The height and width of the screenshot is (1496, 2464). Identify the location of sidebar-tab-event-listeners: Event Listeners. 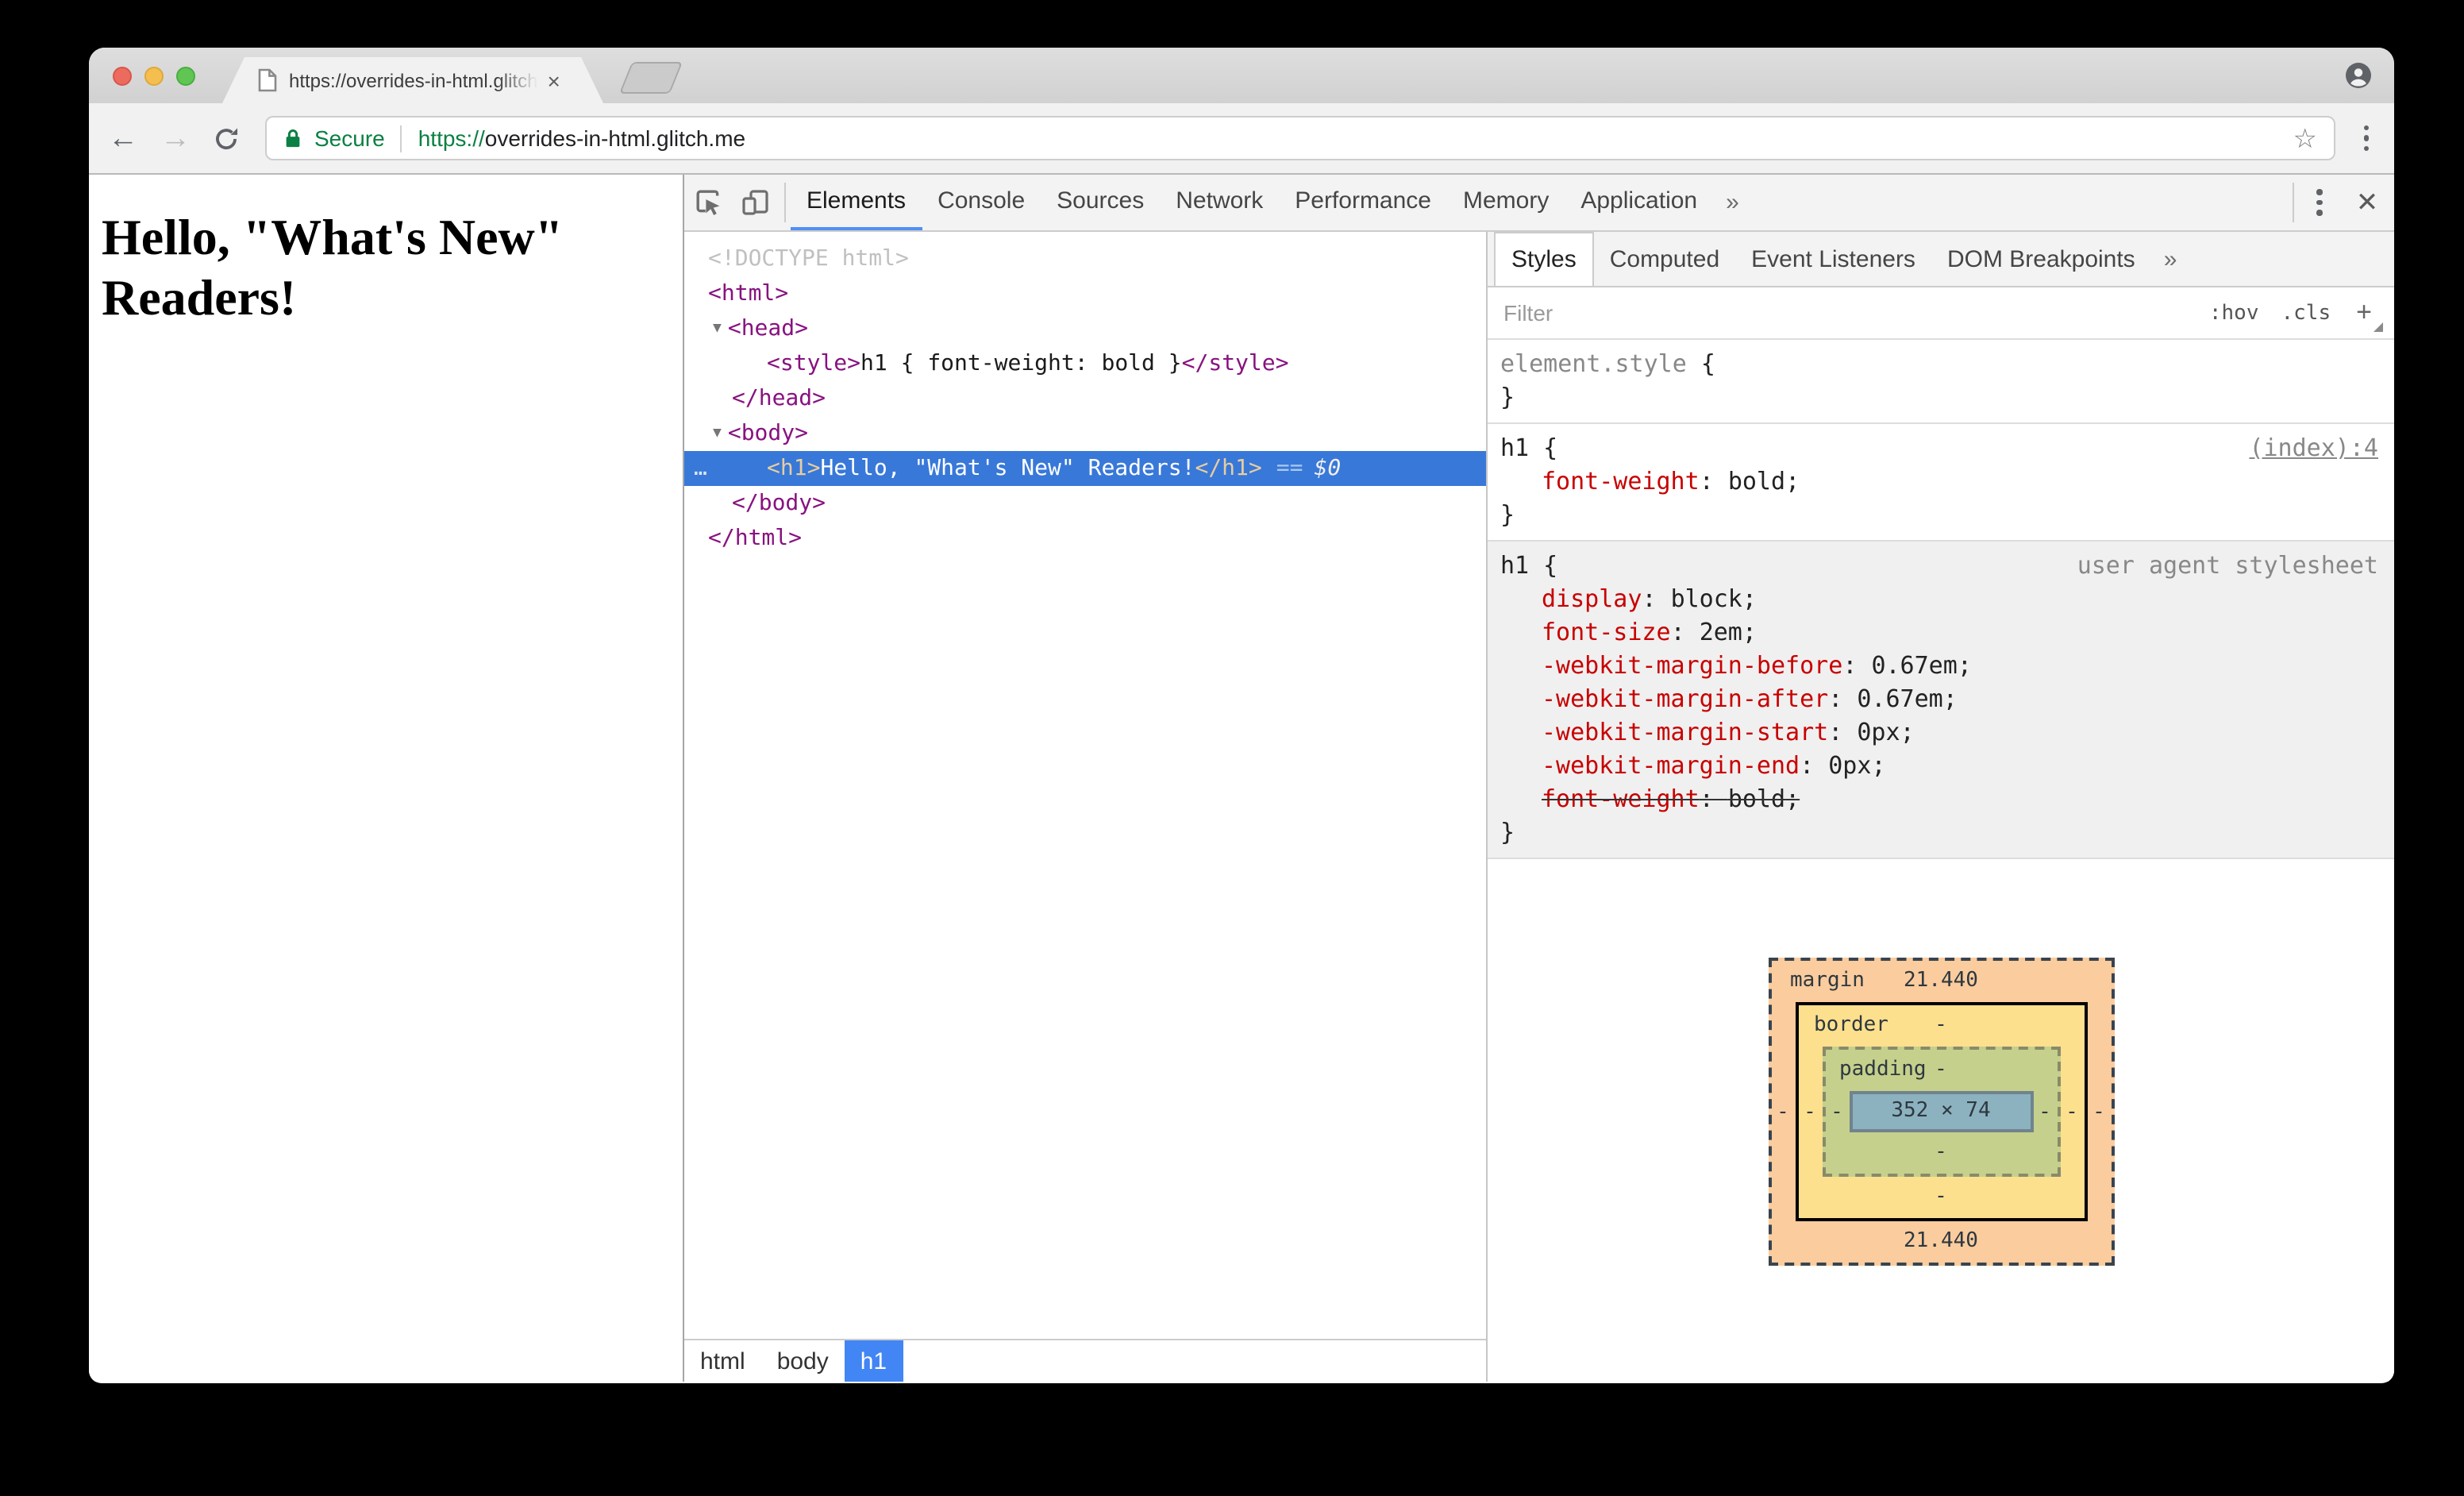
(1833, 259).